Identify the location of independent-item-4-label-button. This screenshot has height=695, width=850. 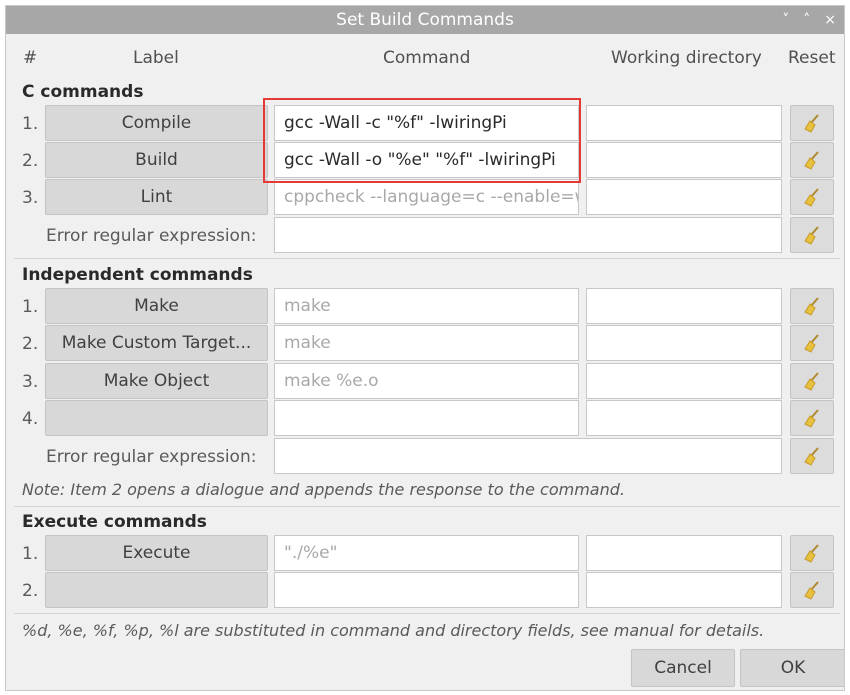
(156, 418).